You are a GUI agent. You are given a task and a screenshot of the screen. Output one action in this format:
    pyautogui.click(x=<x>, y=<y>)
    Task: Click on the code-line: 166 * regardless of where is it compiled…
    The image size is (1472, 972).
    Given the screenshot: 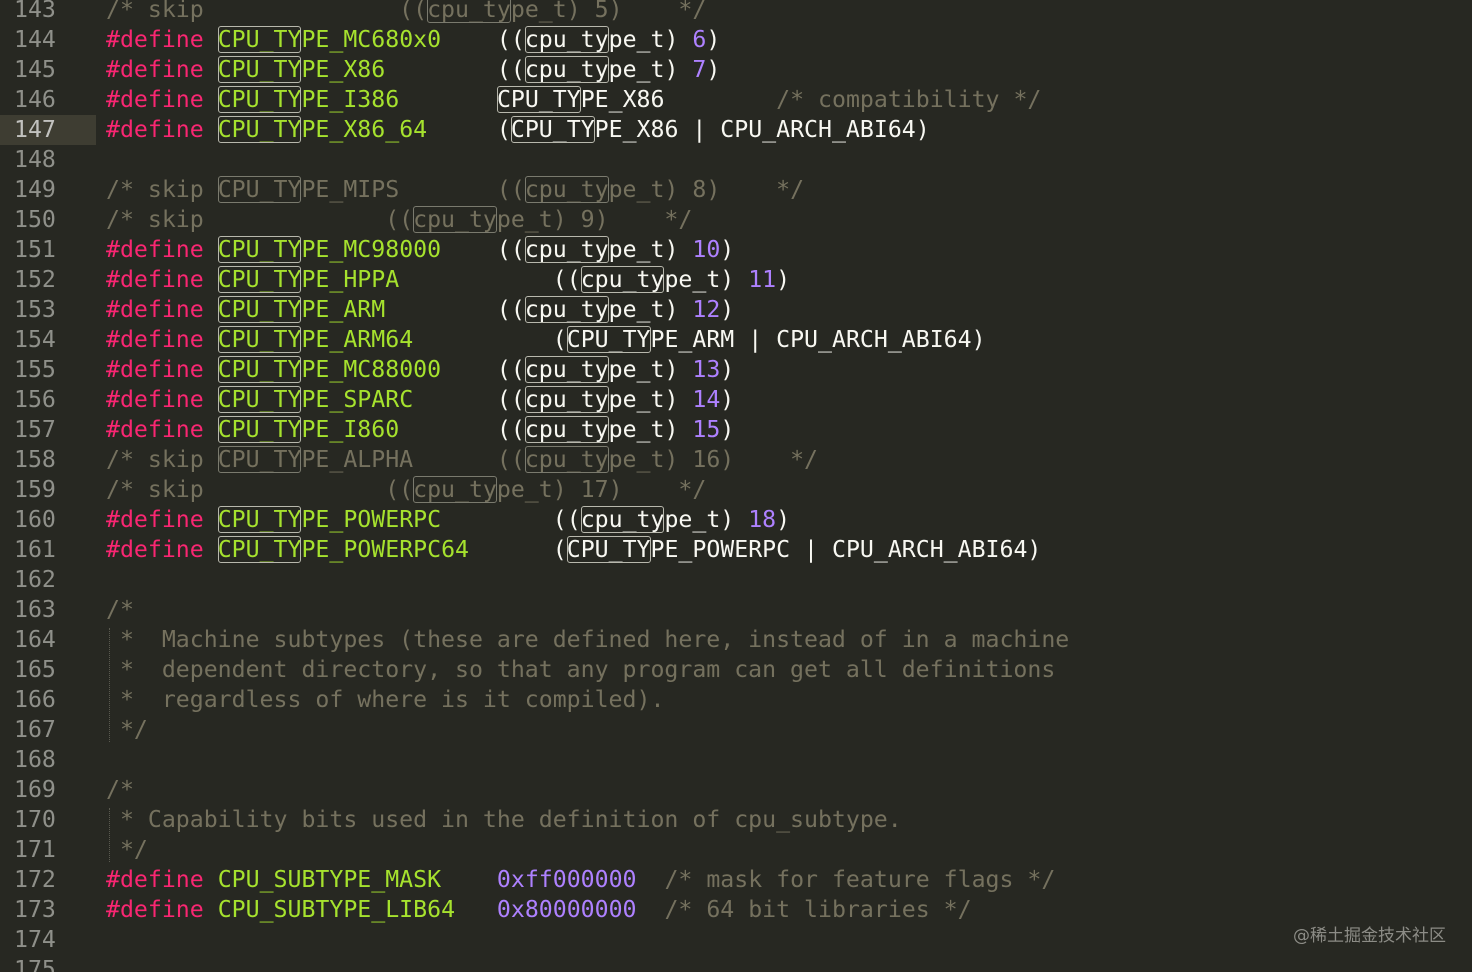 What is the action you would take?
    pyautogui.click(x=736, y=700)
    